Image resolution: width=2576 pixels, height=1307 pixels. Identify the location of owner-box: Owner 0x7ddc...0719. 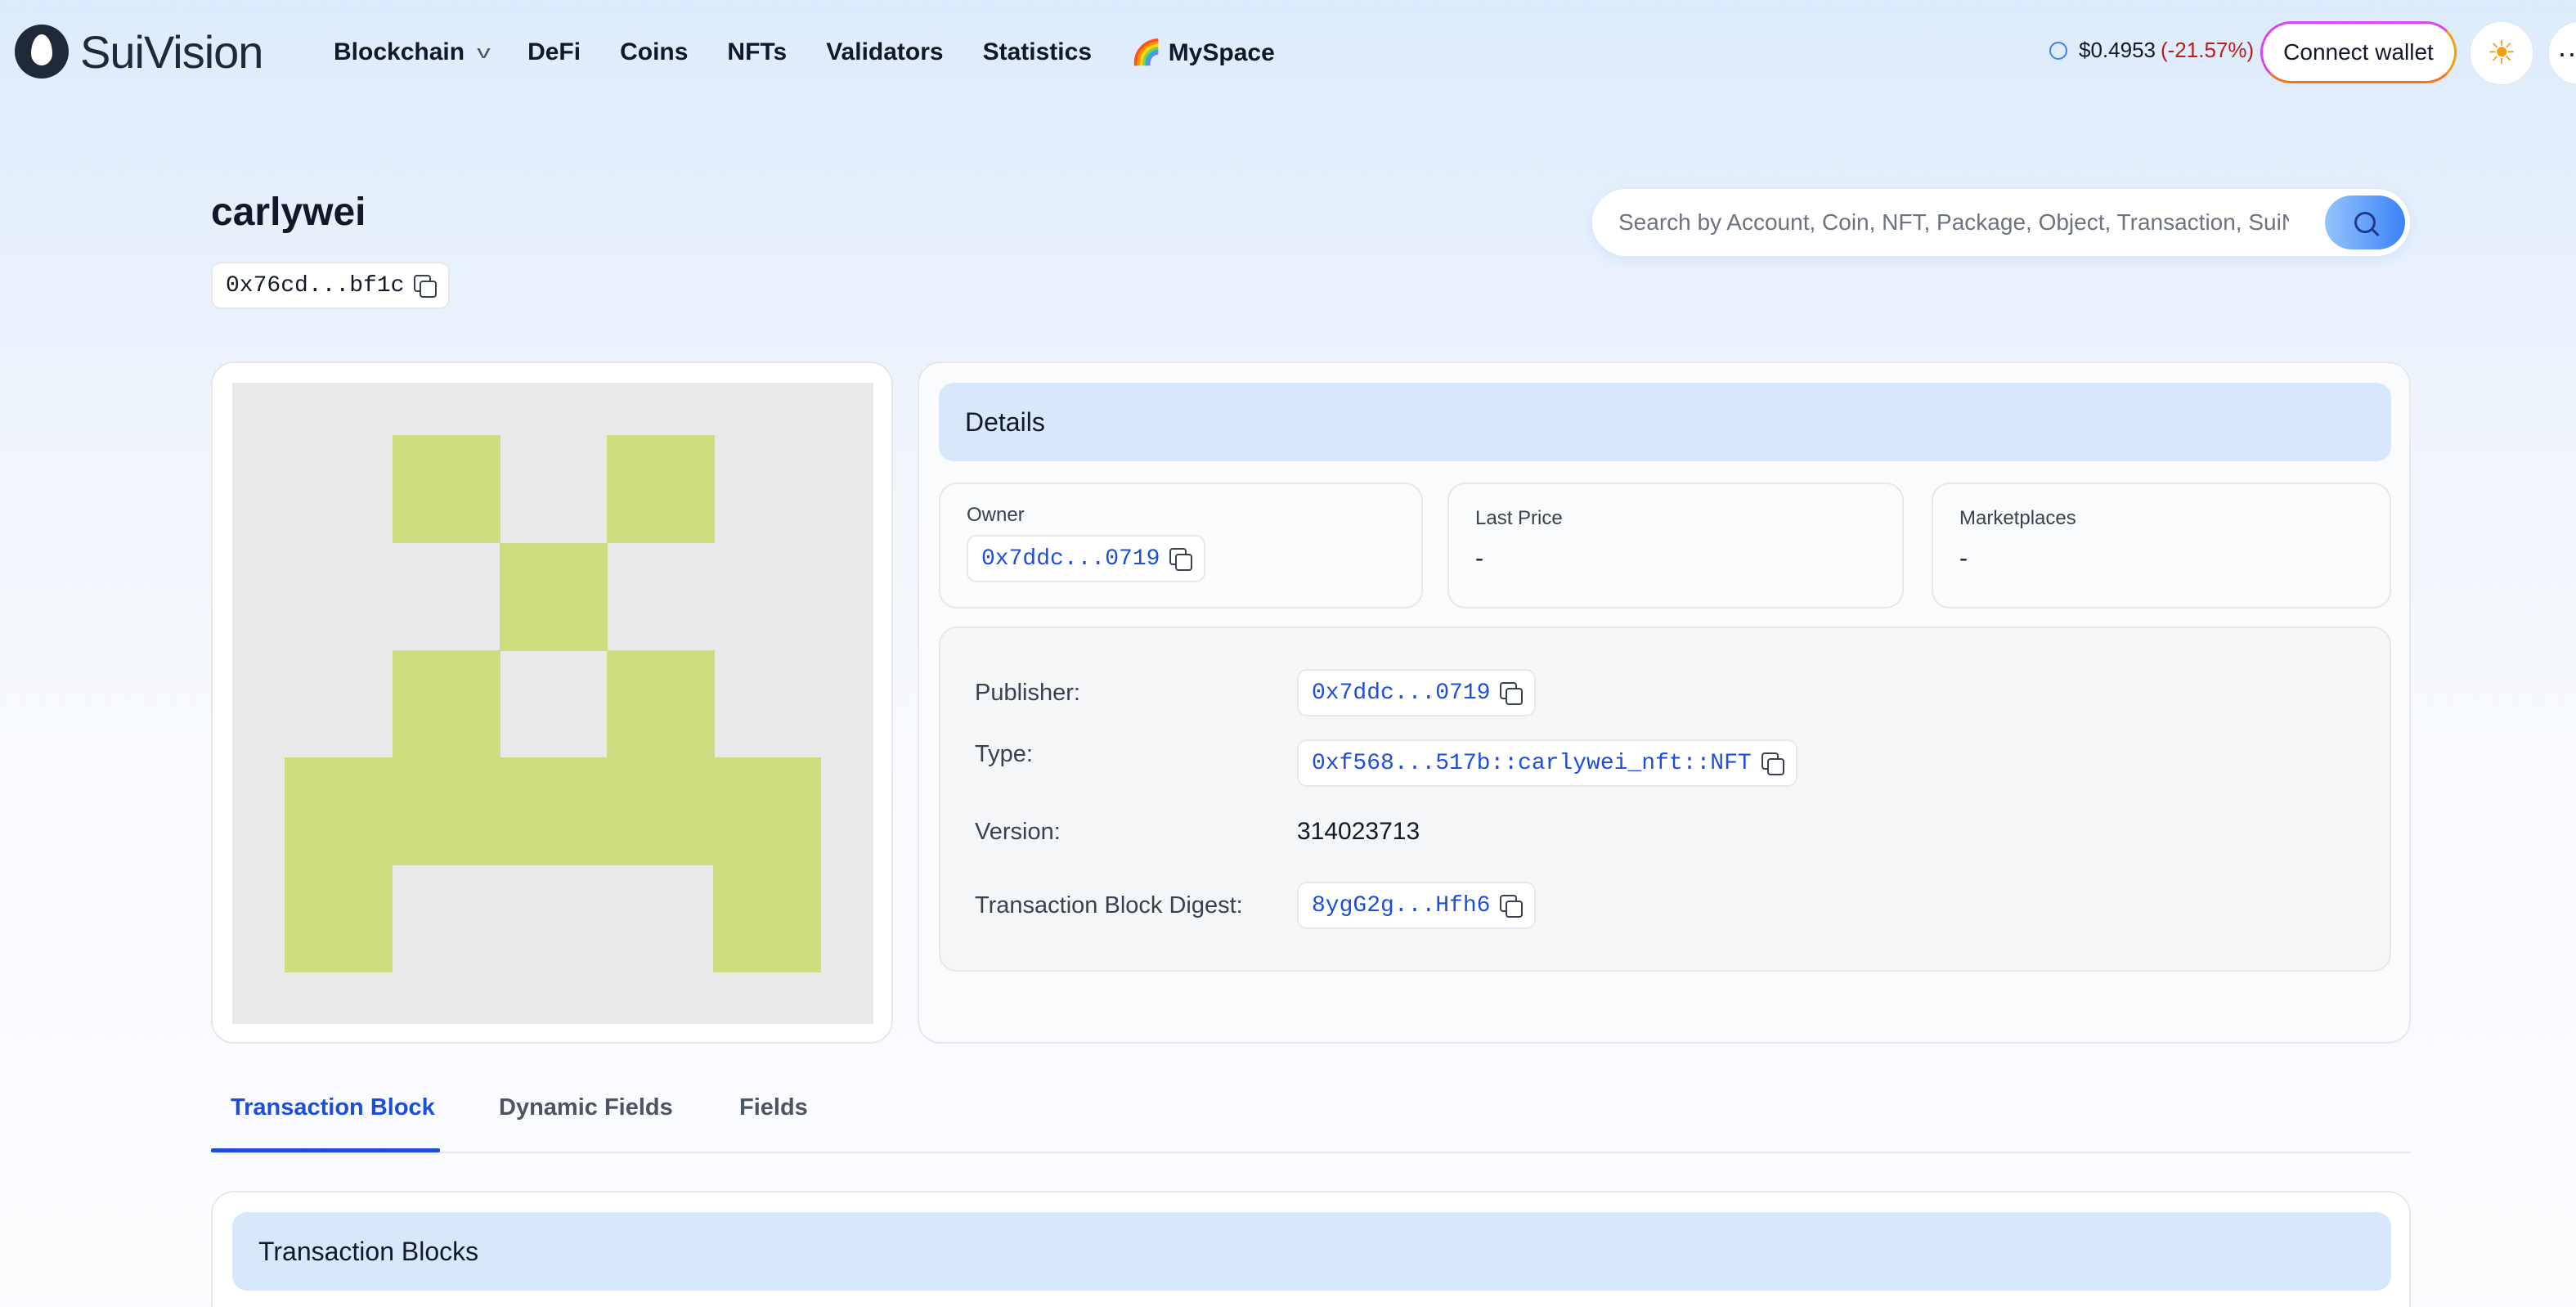
(1181, 546).